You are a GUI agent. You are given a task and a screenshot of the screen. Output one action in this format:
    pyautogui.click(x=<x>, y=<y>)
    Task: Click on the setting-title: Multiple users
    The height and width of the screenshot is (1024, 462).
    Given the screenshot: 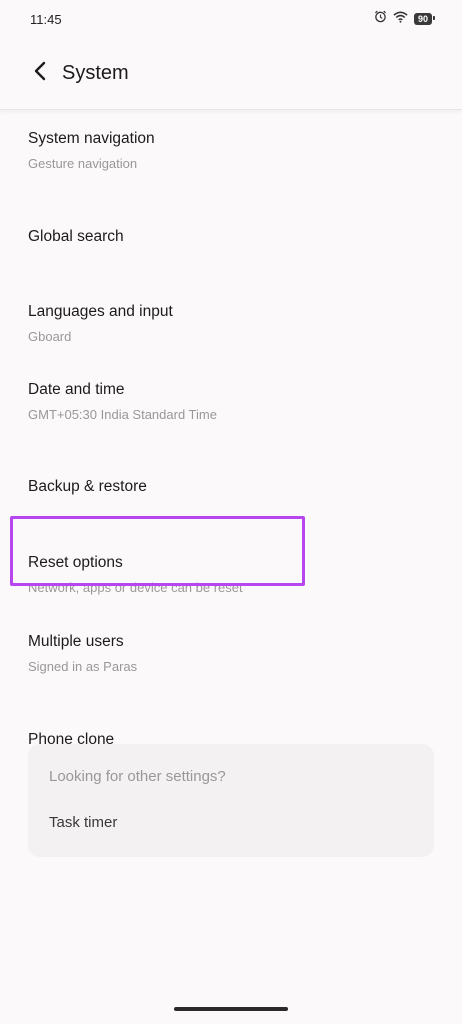 What is the action you would take?
    pyautogui.click(x=76, y=641)
    